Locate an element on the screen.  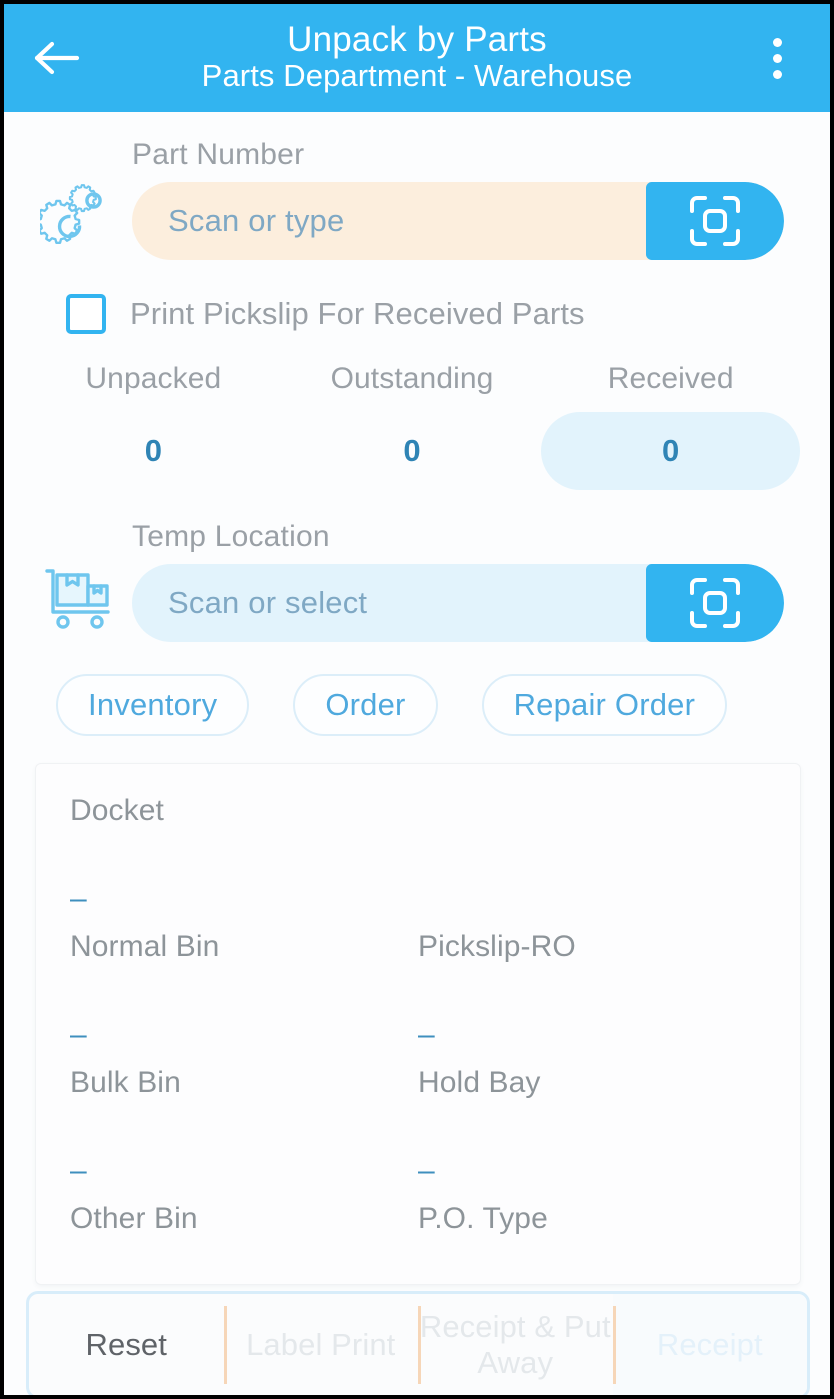
part-number-label: Part Number is located at coordinates (218, 154).